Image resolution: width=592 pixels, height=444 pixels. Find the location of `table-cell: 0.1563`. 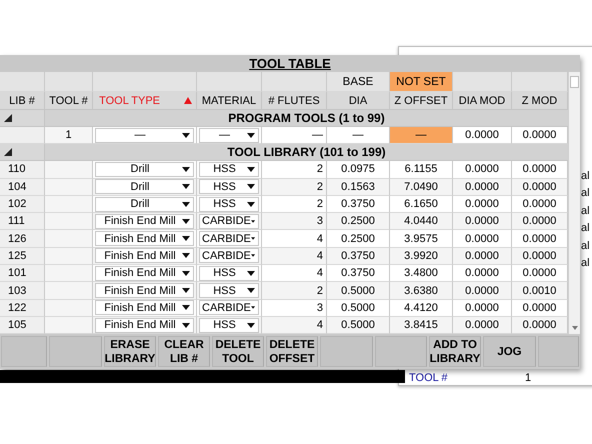

table-cell: 0.1563 is located at coordinates (358, 187).